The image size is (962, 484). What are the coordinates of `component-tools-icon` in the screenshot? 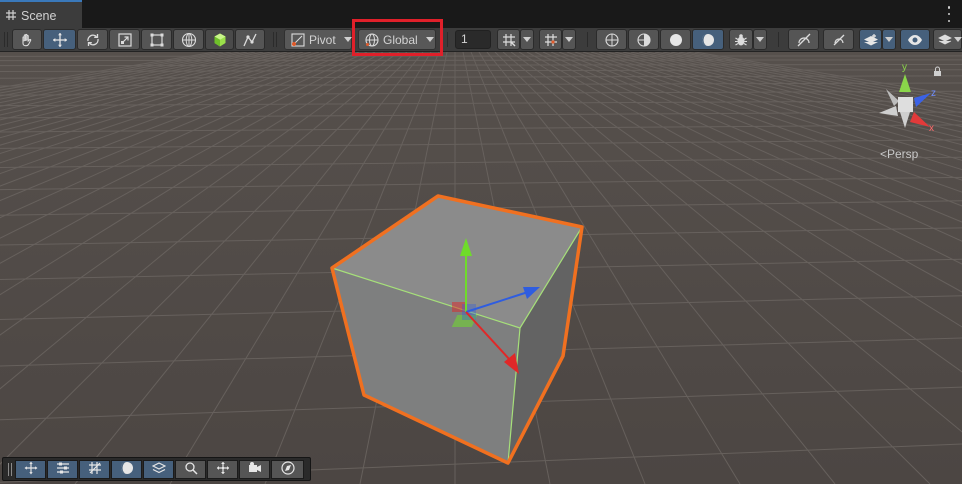 It's located at (250, 40).